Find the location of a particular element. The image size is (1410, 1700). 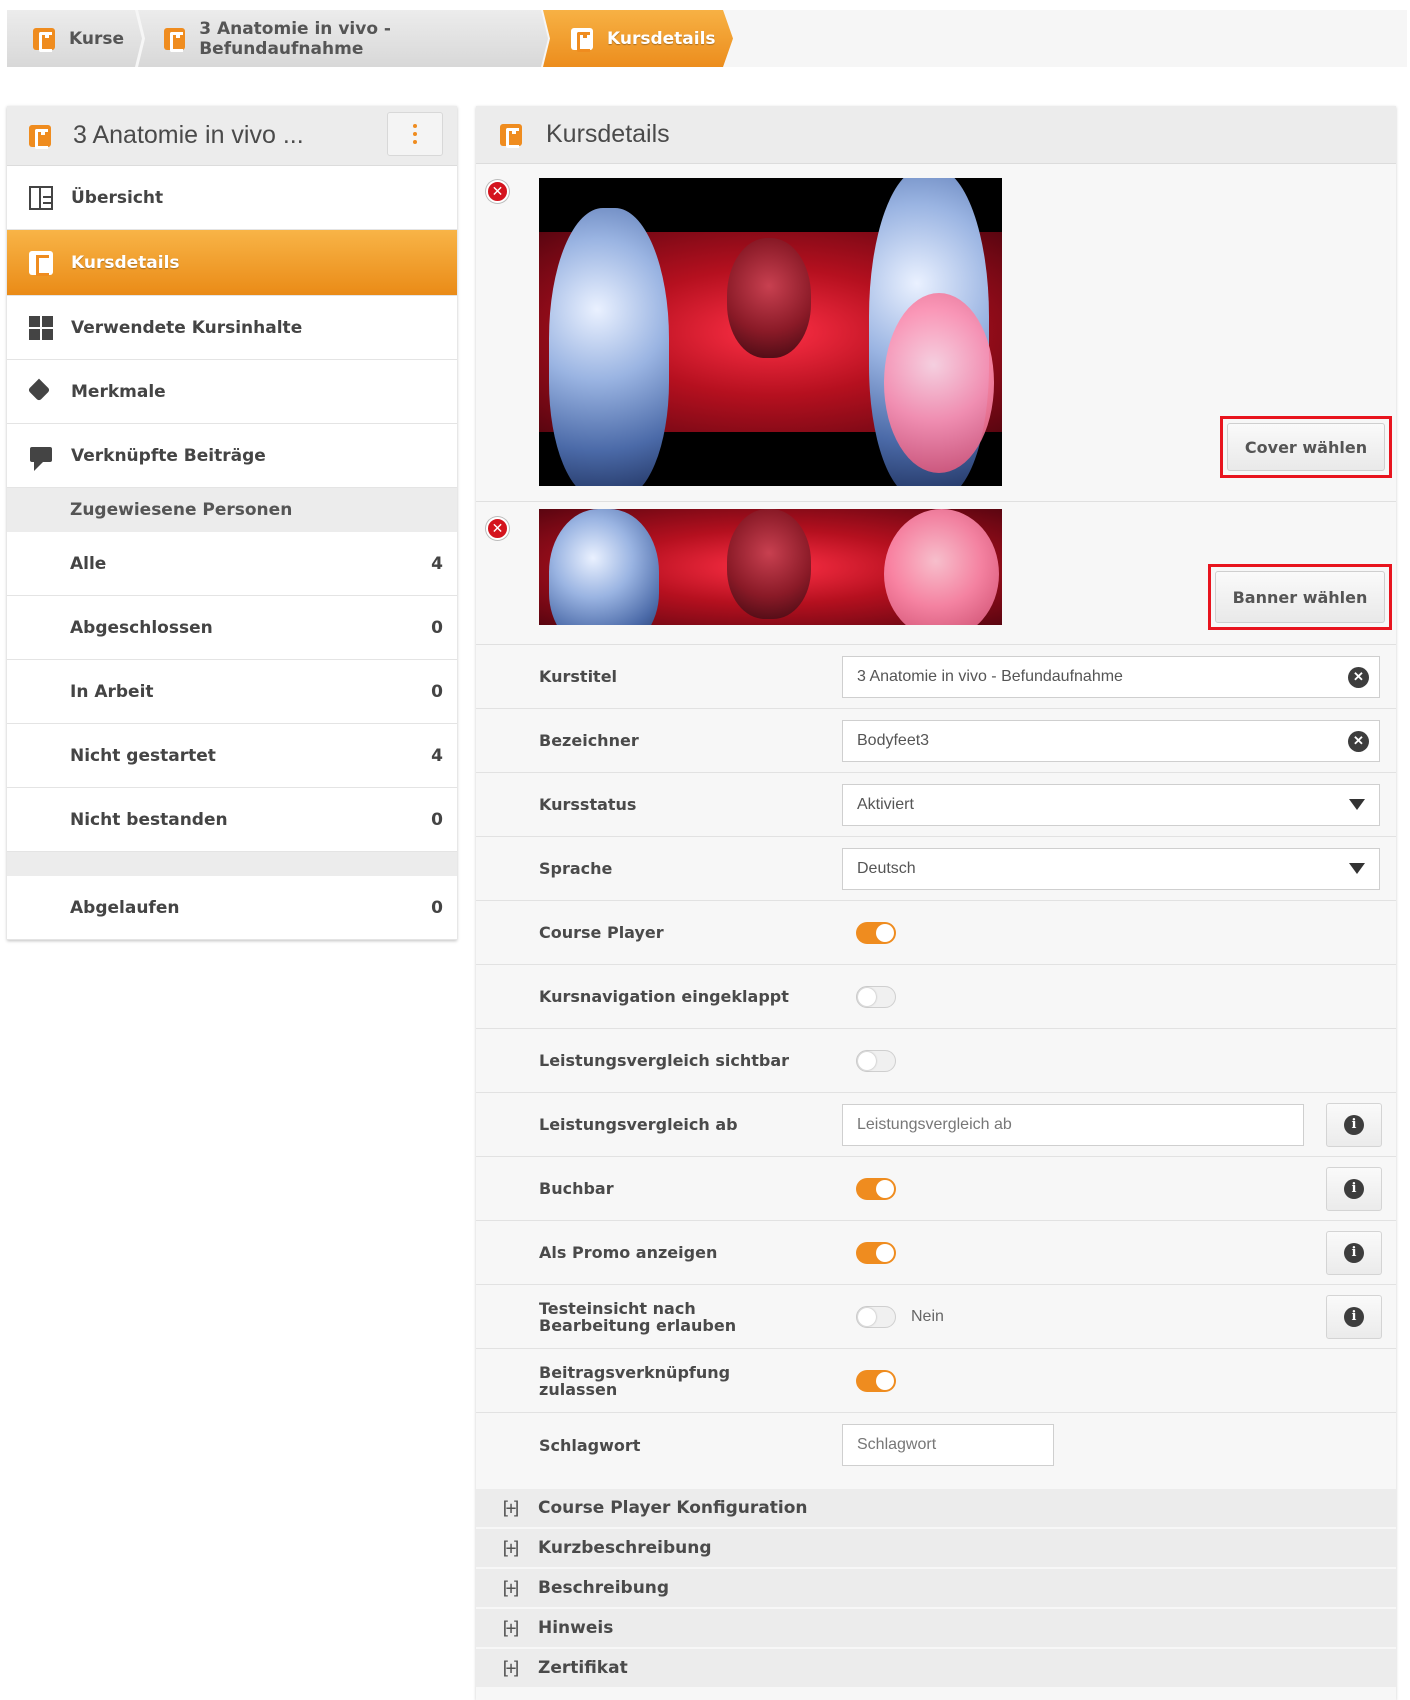

sidebar-item-kursdetails: Kursdetails is located at coordinates (232, 263).